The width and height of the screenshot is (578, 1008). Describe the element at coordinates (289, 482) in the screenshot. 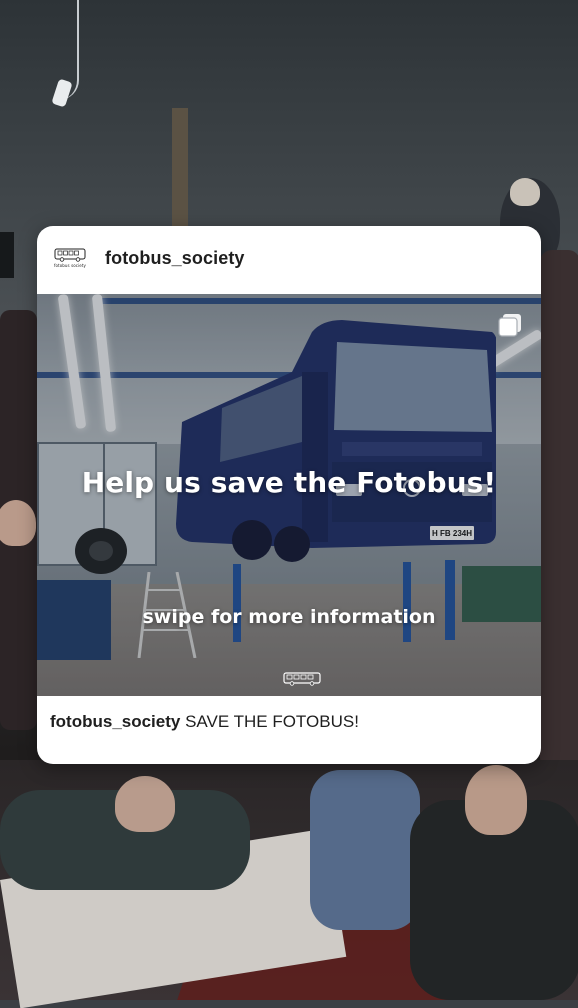

I see `promo-headline: Help us save the Fotobus!` at that location.